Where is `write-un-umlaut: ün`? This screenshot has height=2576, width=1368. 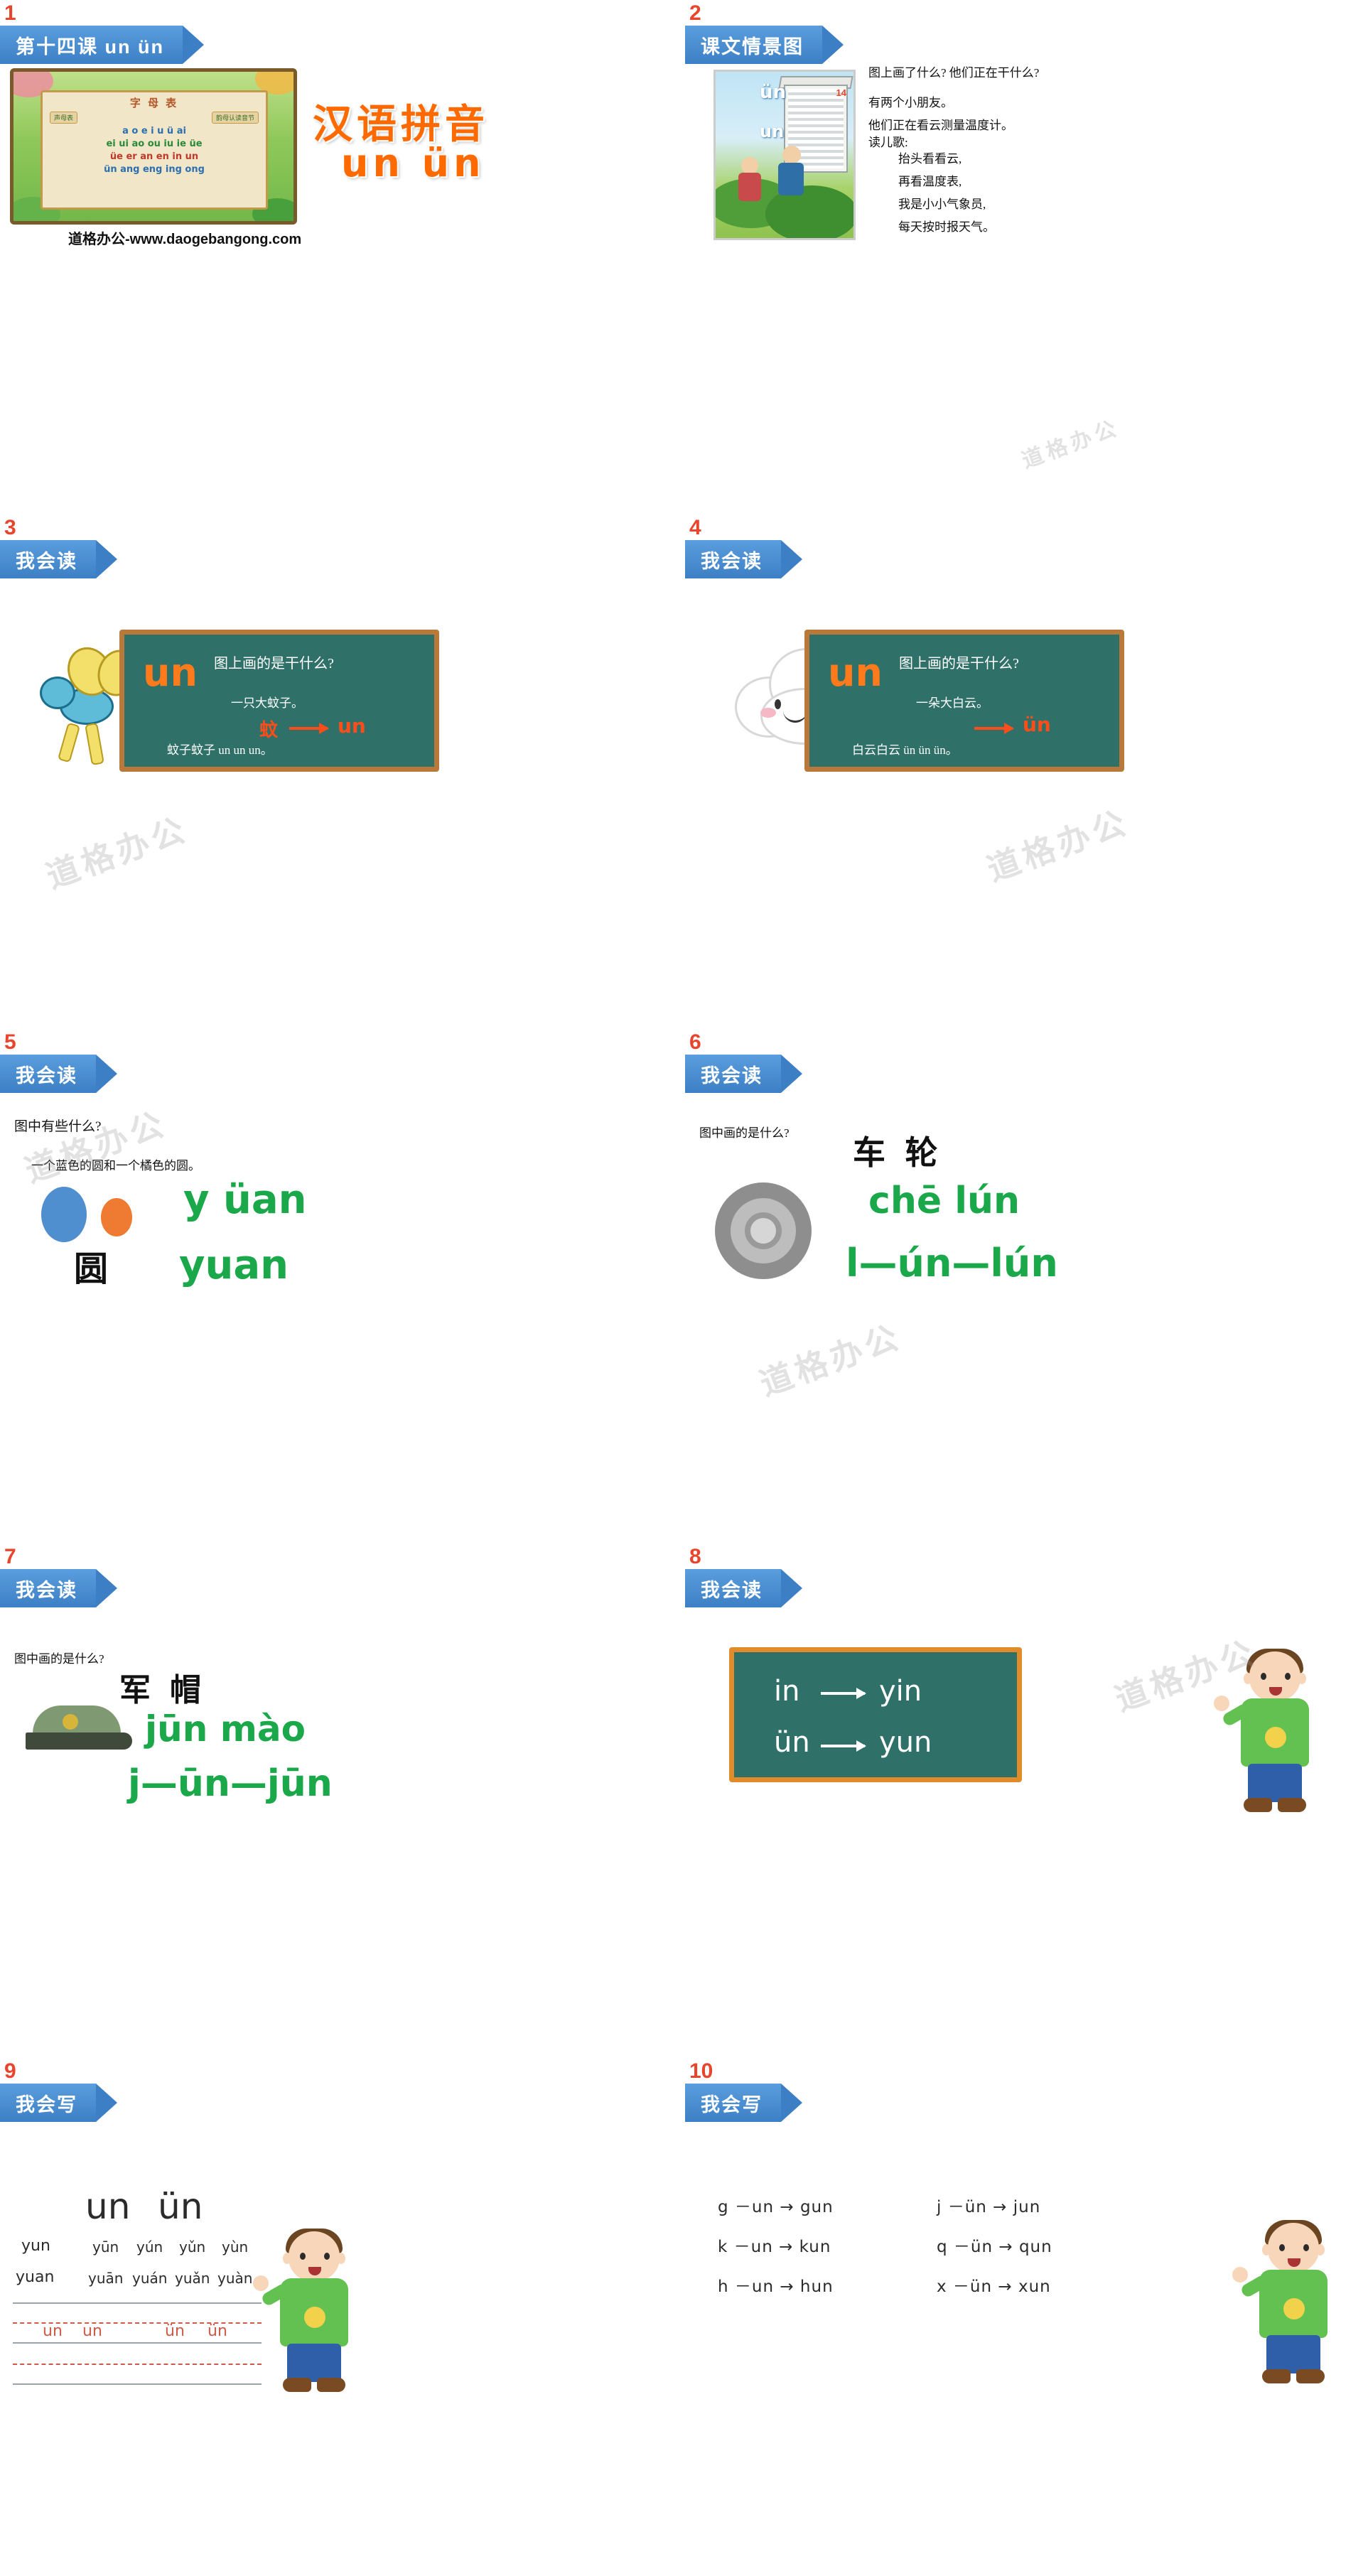
write-un-umlaut: ün is located at coordinates (180, 2206).